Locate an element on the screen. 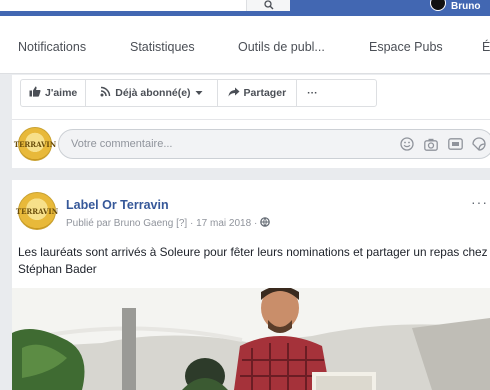 The width and height of the screenshot is (490, 390). emoji-icon is located at coordinates (407, 144).